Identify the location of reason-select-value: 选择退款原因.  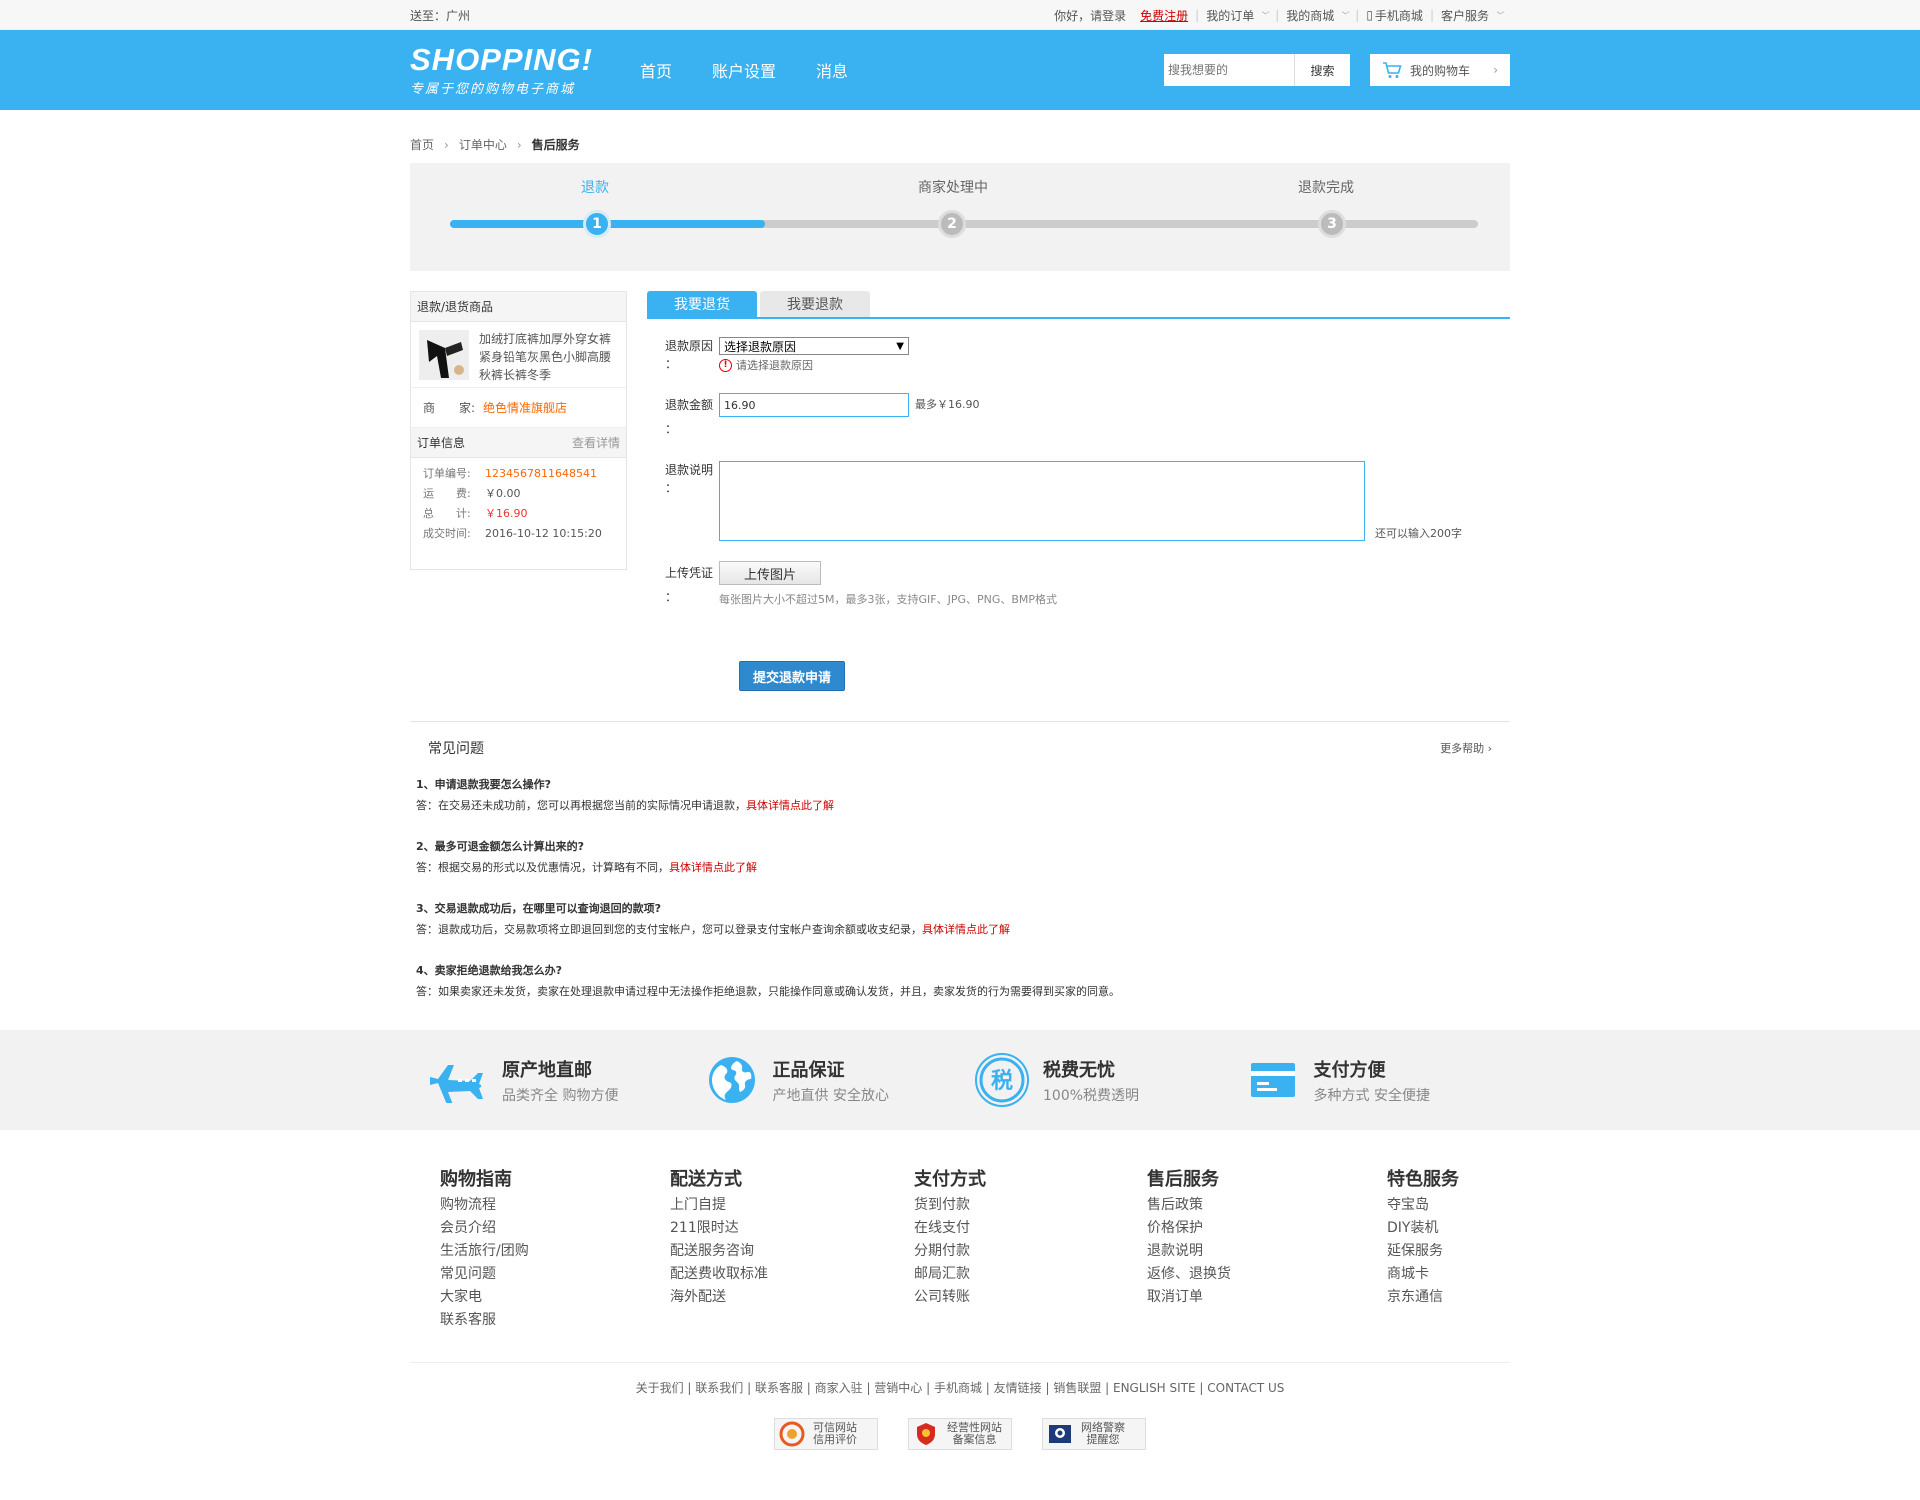
(760, 346).